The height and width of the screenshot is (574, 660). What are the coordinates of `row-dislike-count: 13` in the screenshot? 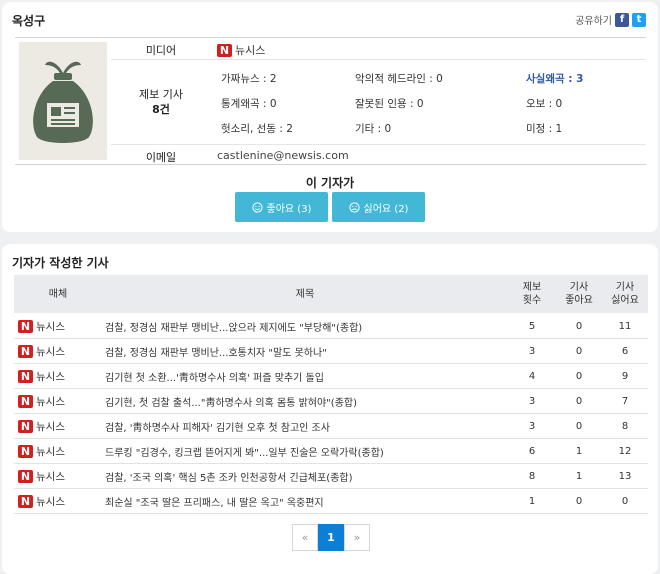 It's located at (625, 476).